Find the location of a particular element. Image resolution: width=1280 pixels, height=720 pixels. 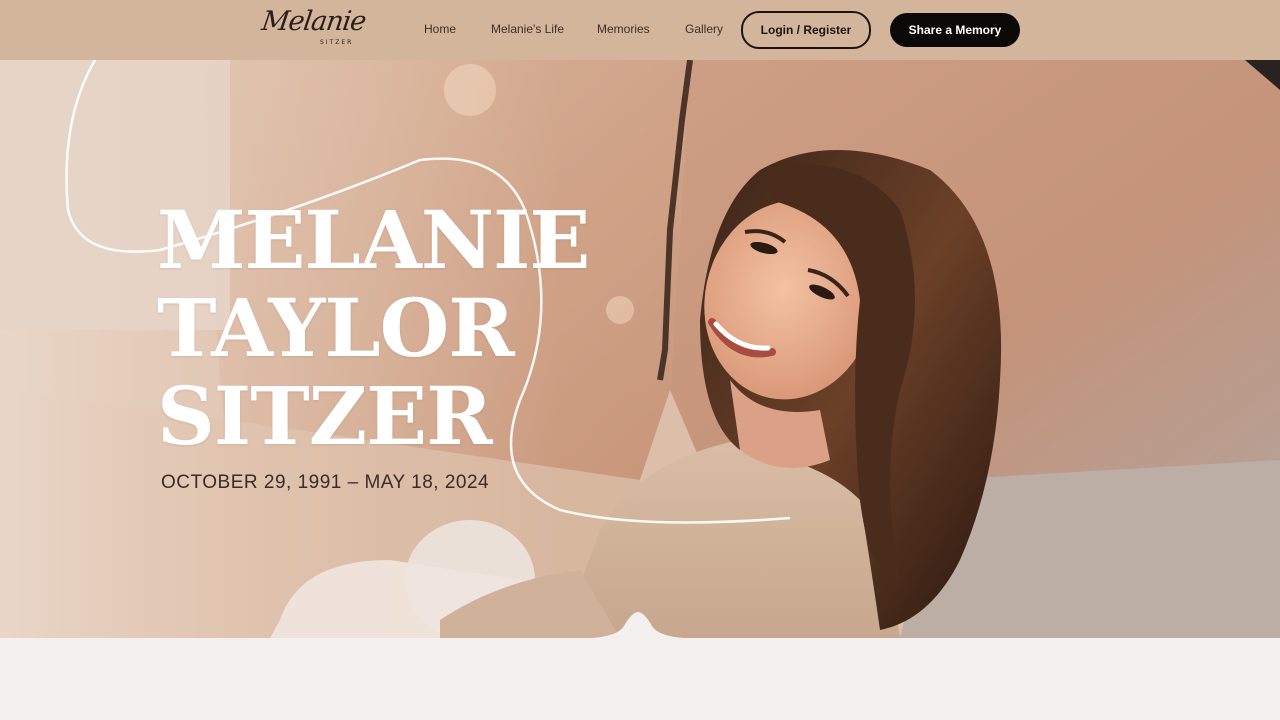

hero-bottom-notch is located at coordinates (638, 627).